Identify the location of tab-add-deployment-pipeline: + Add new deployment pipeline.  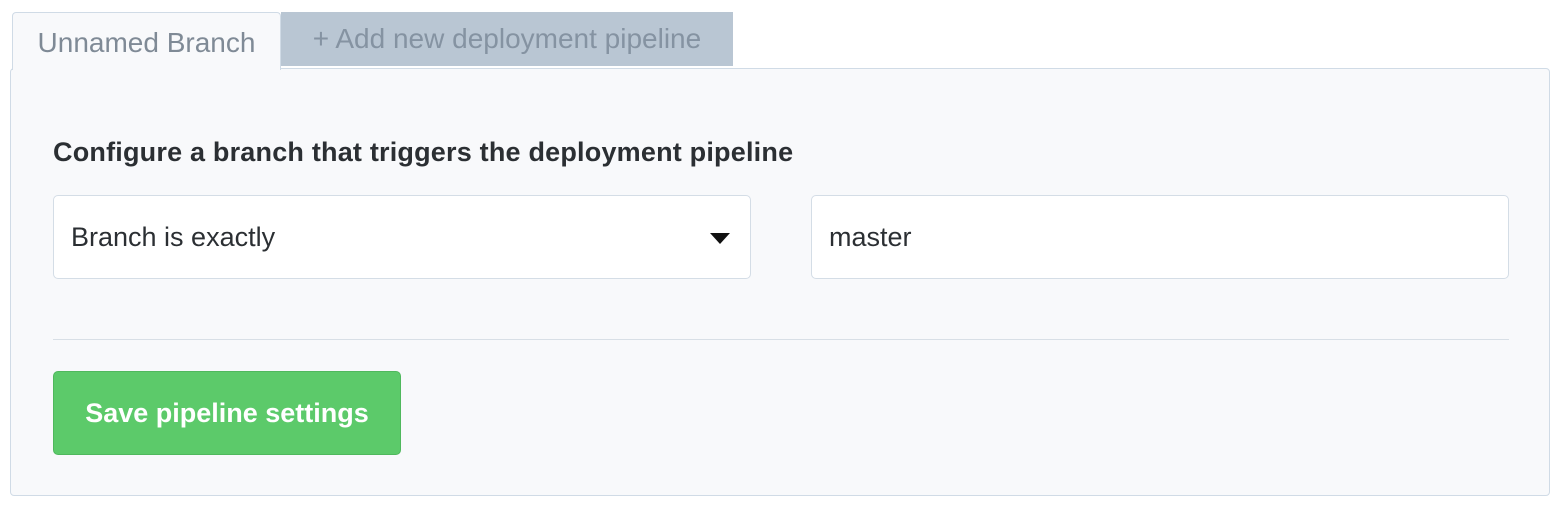
(507, 39).